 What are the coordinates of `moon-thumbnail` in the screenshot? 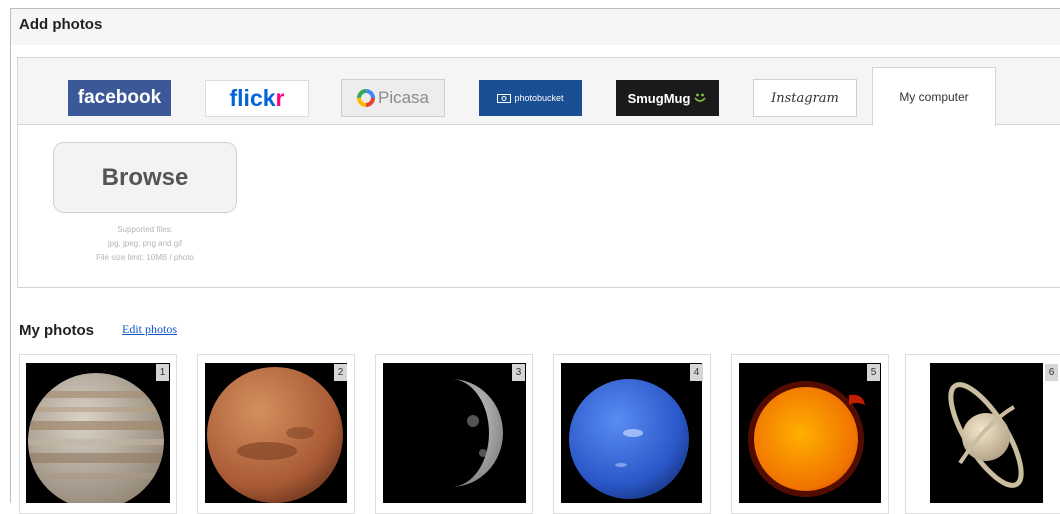 It's located at (454, 433).